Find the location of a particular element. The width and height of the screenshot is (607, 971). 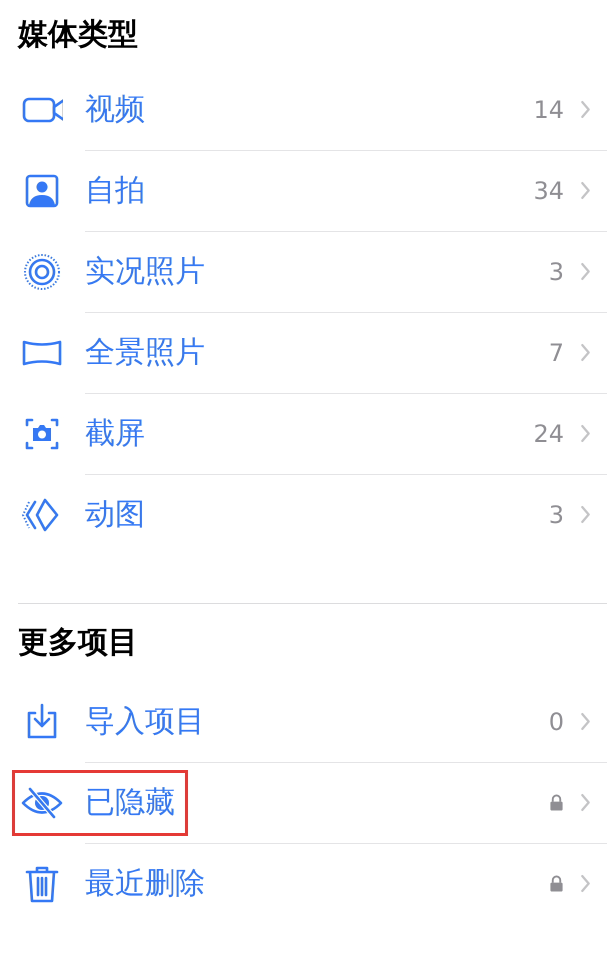

list-row: 视频 14 is located at coordinates (312, 109).